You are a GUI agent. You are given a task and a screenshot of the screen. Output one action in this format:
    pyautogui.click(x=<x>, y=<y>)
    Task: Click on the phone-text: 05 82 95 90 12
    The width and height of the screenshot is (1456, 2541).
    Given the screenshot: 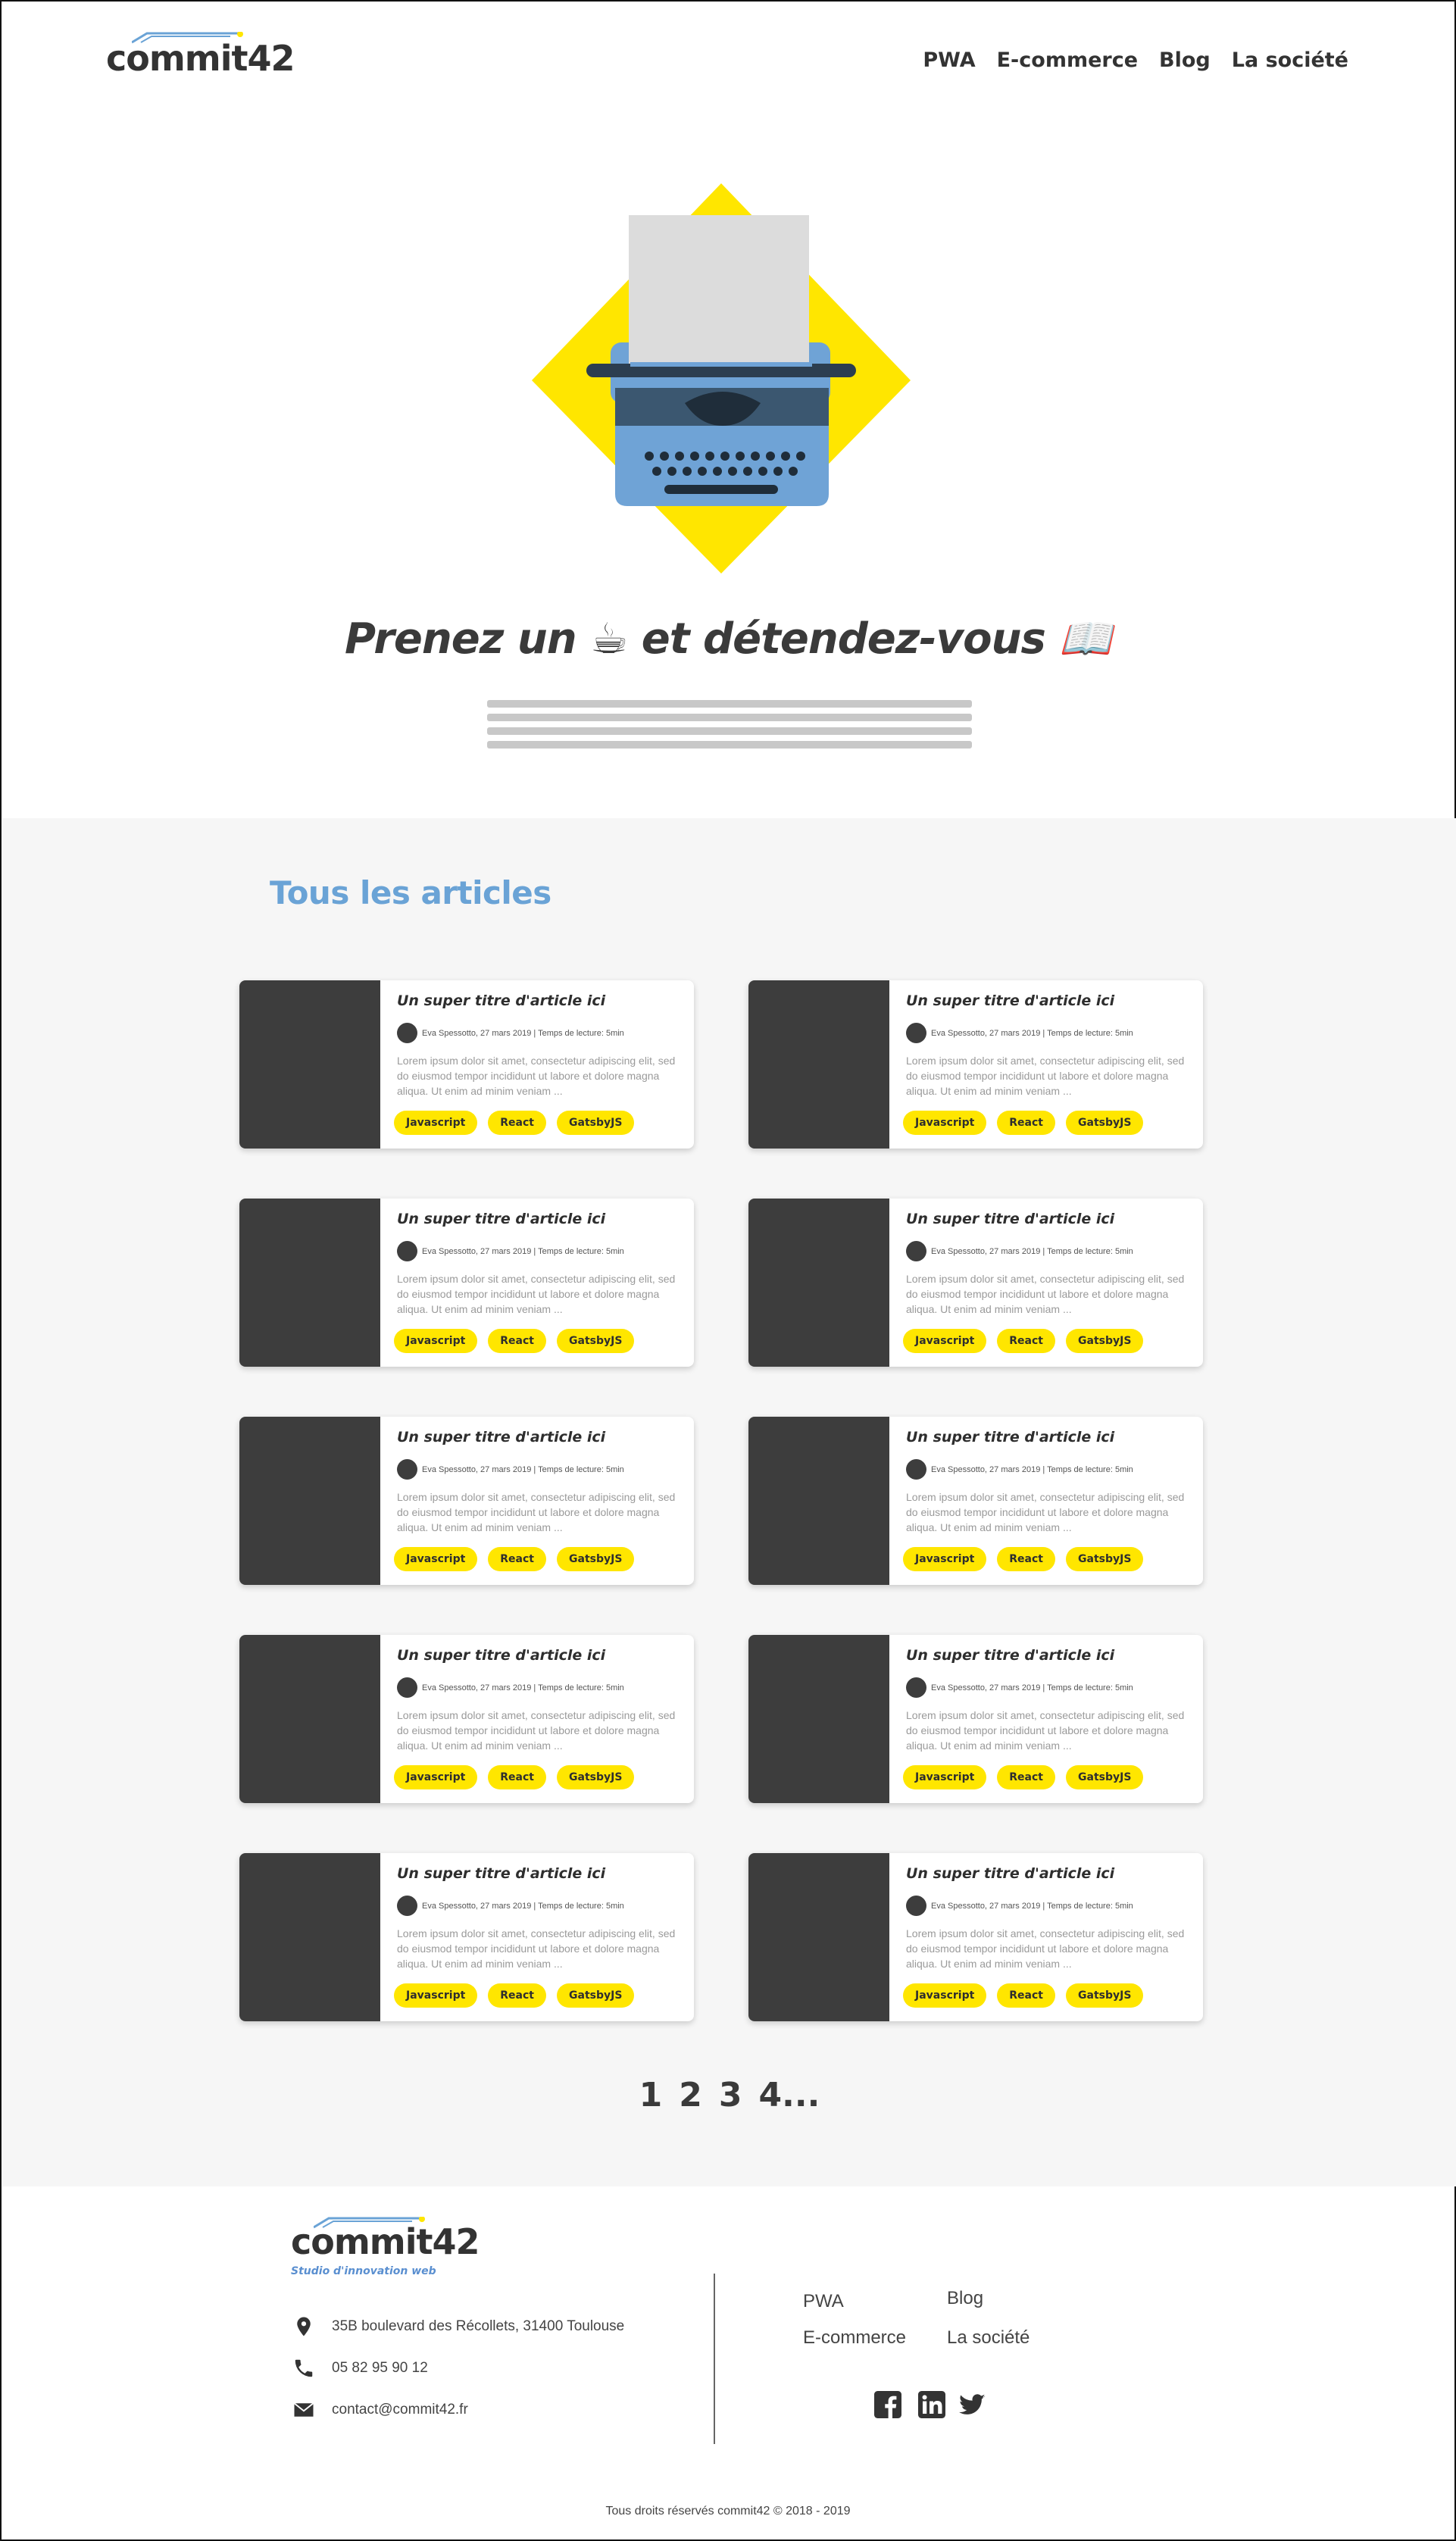 What is the action you would take?
    pyautogui.click(x=380, y=2368)
    